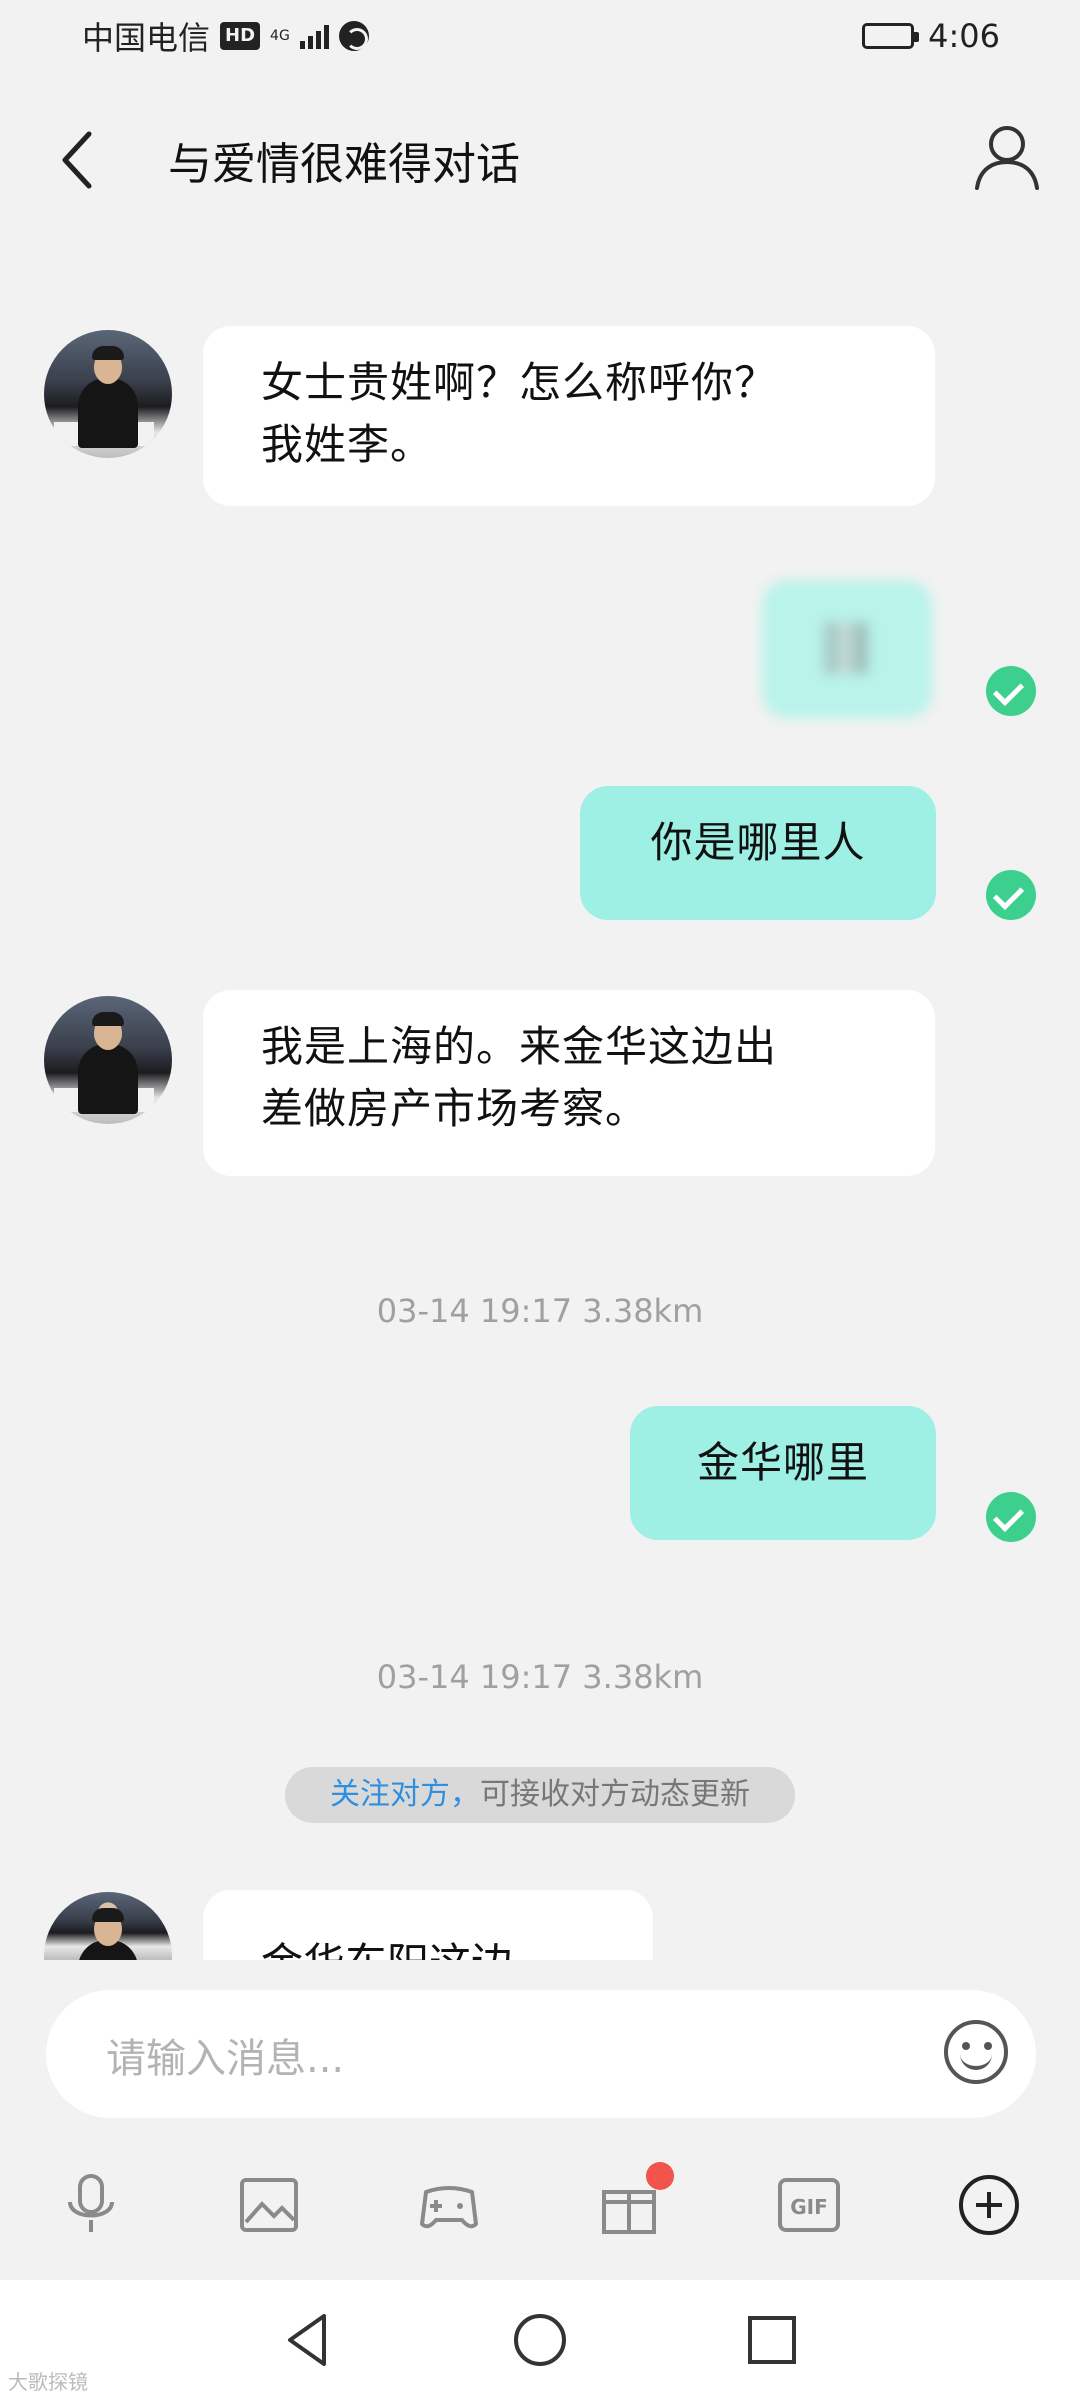 The height and width of the screenshot is (2400, 1080). What do you see at coordinates (387, 1949) in the screenshot?
I see `message-text: 金华东阳这边` at bounding box center [387, 1949].